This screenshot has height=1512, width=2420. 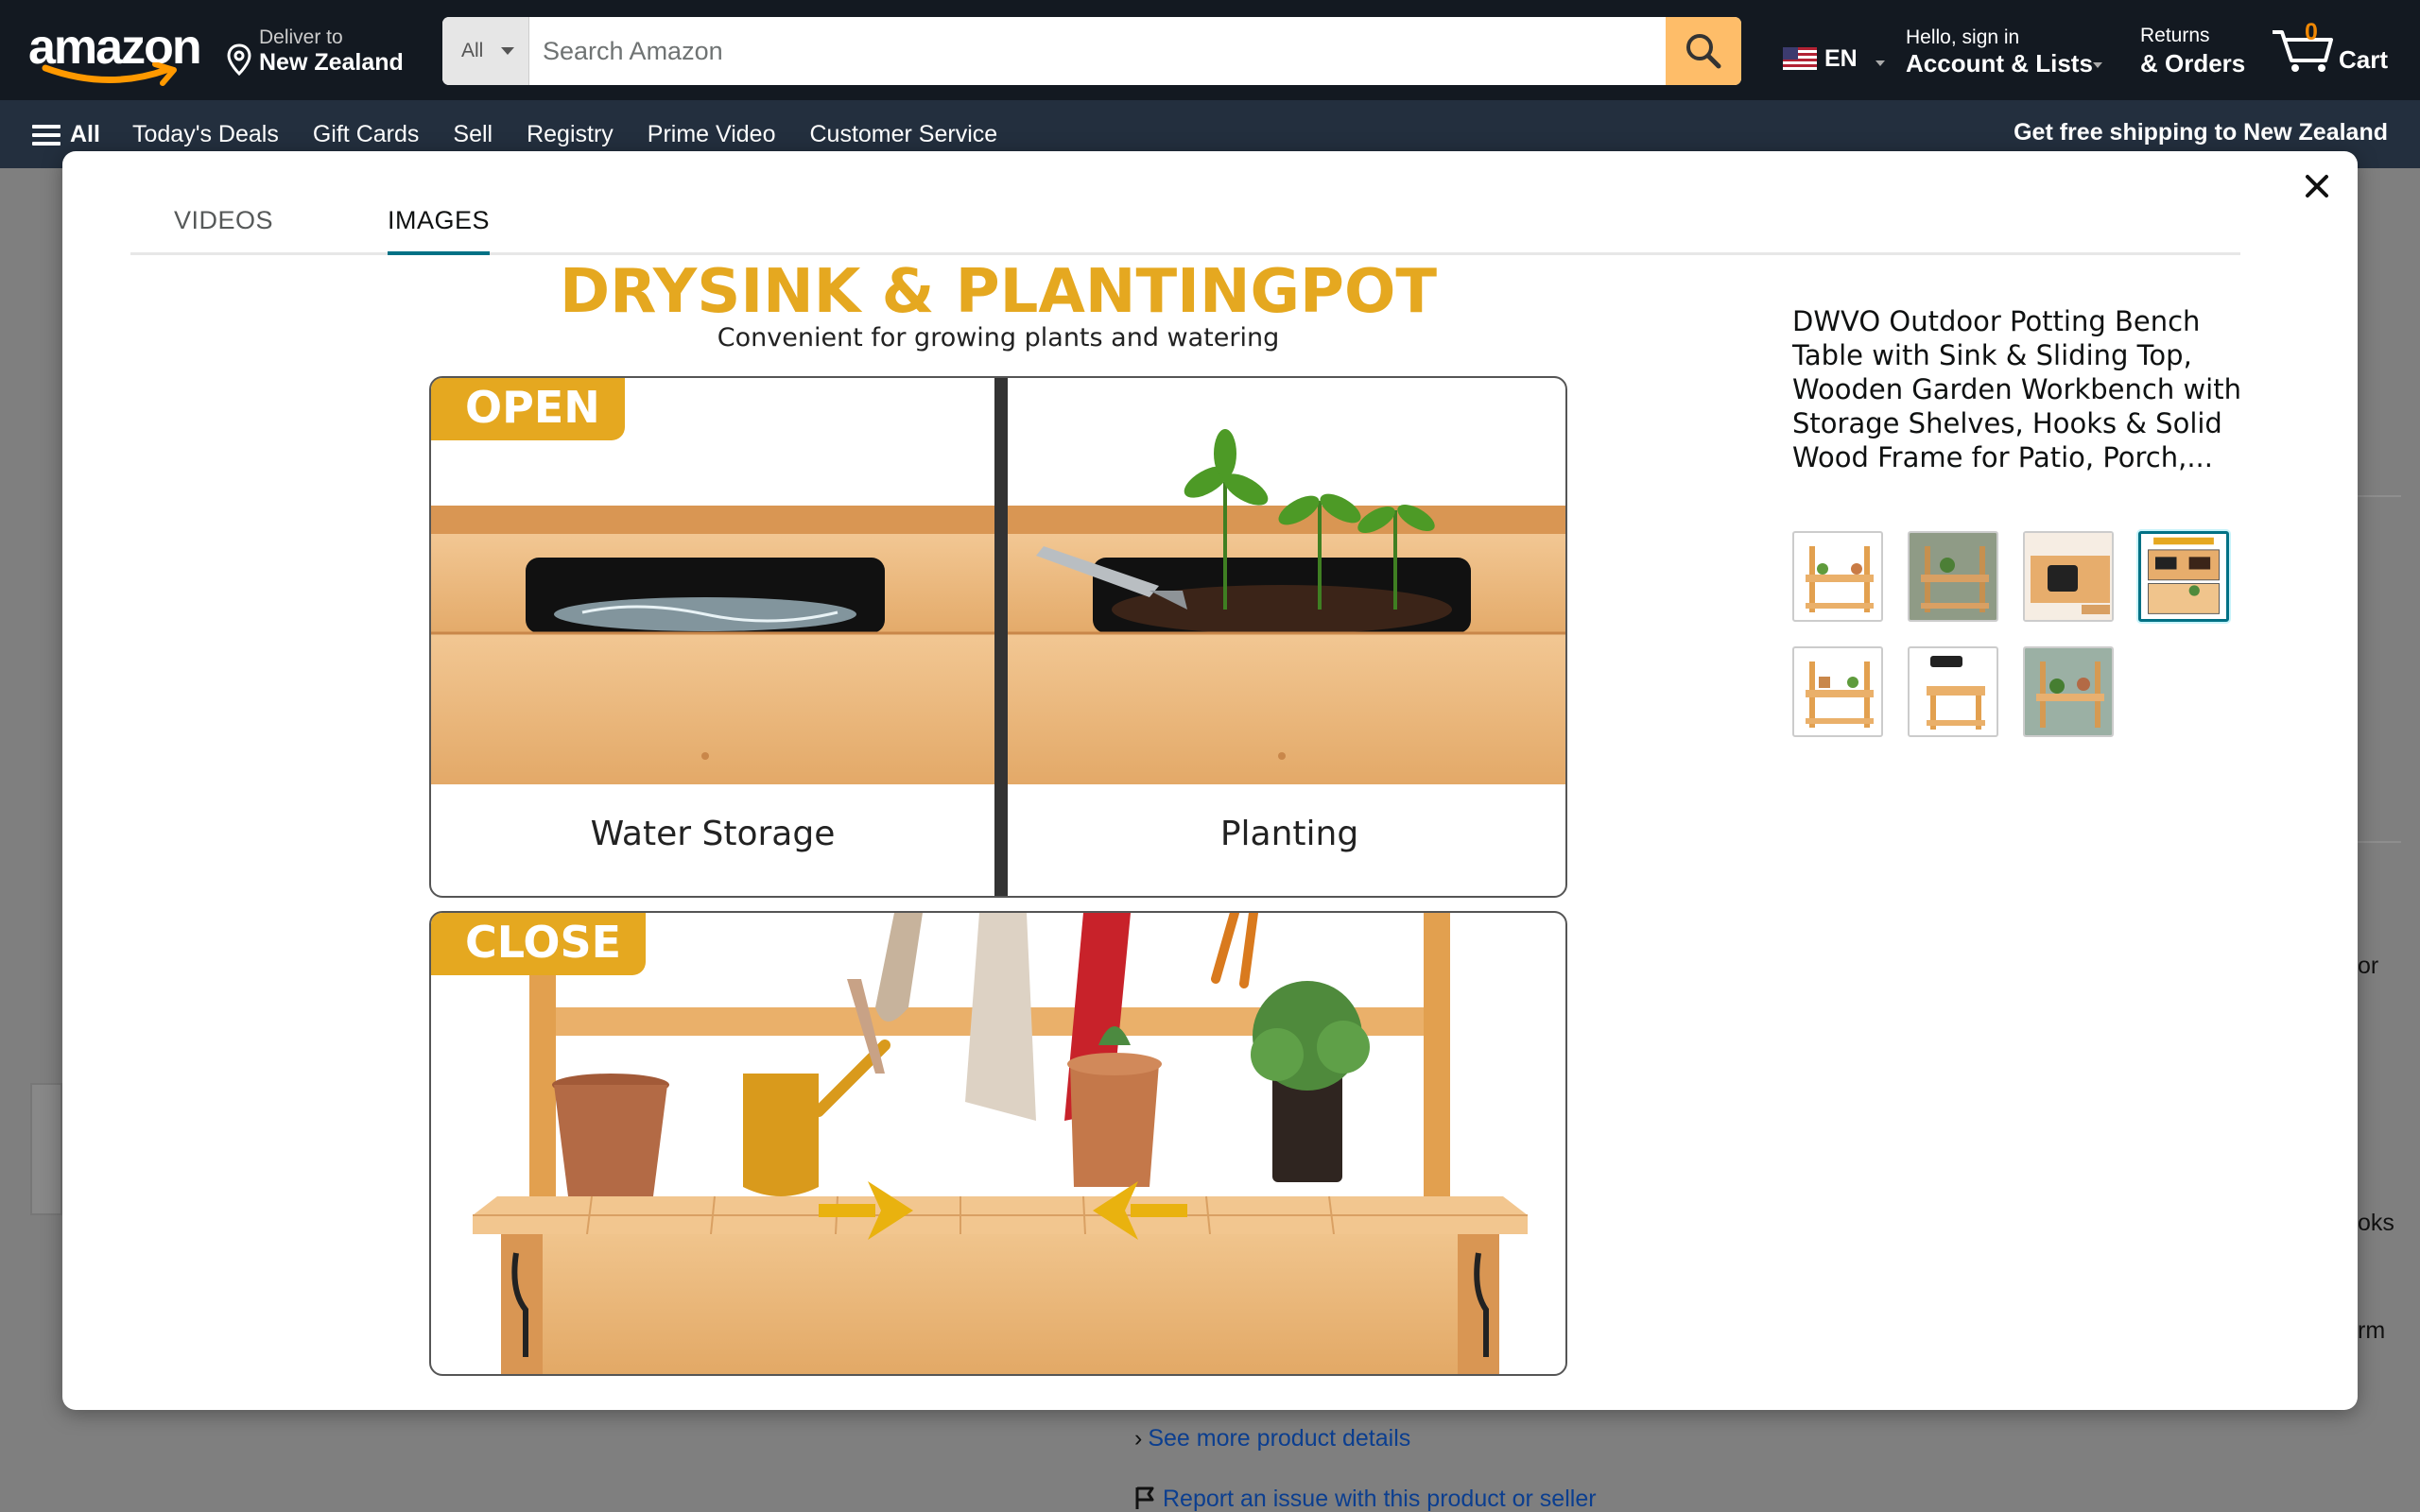 What do you see at coordinates (2000, 63) in the screenshot?
I see `account-lists-label: Account & Lists` at bounding box center [2000, 63].